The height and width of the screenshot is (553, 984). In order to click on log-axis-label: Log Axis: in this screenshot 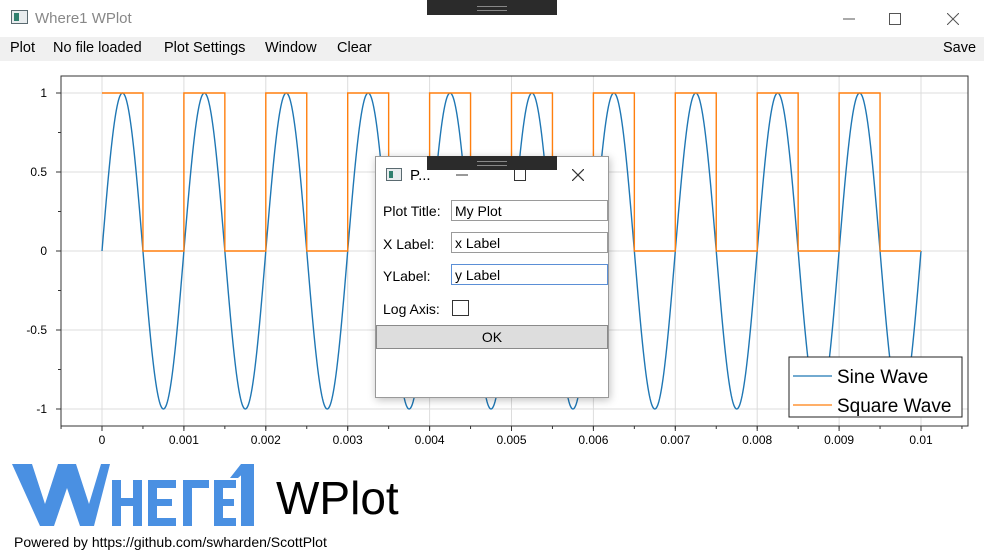, I will do `click(411, 309)`.